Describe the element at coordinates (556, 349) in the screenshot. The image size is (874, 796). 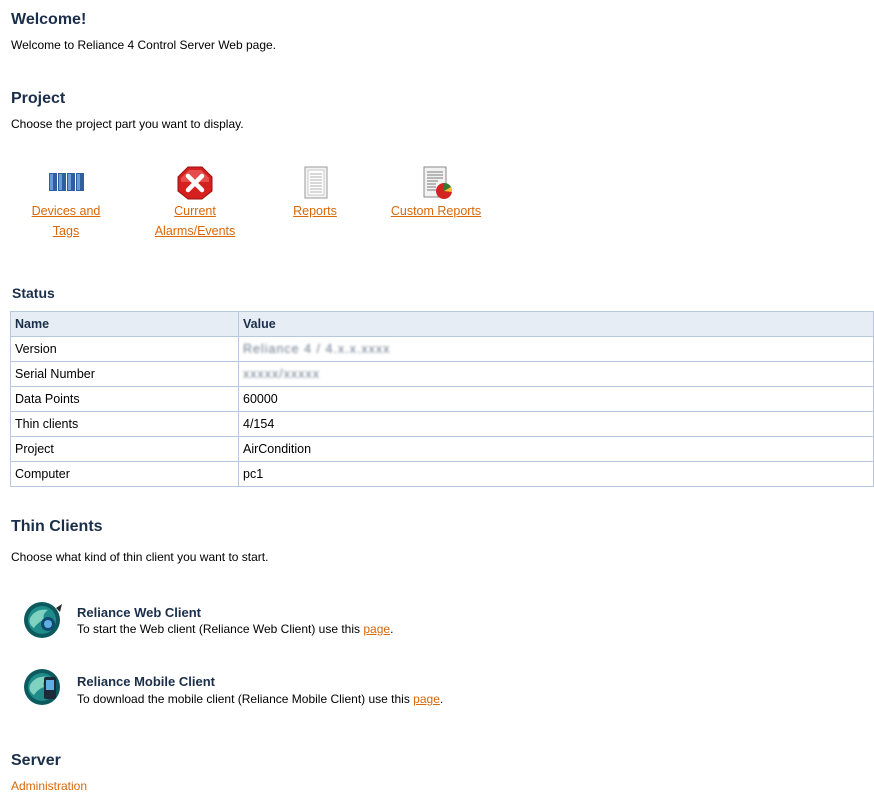
I see `row-value: Reliance 4 / 4.x.x.xxxx` at that location.